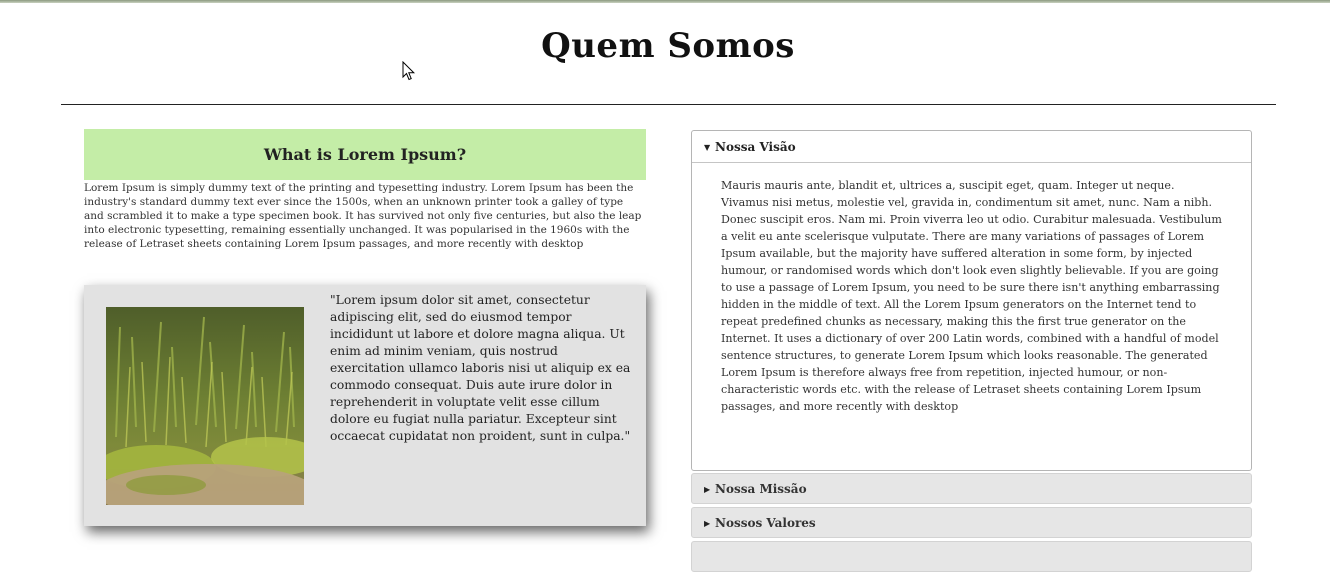  Describe the element at coordinates (971, 488) in the screenshot. I see `accordion-header-nossa-missao: ▶ Nossa Missão` at that location.